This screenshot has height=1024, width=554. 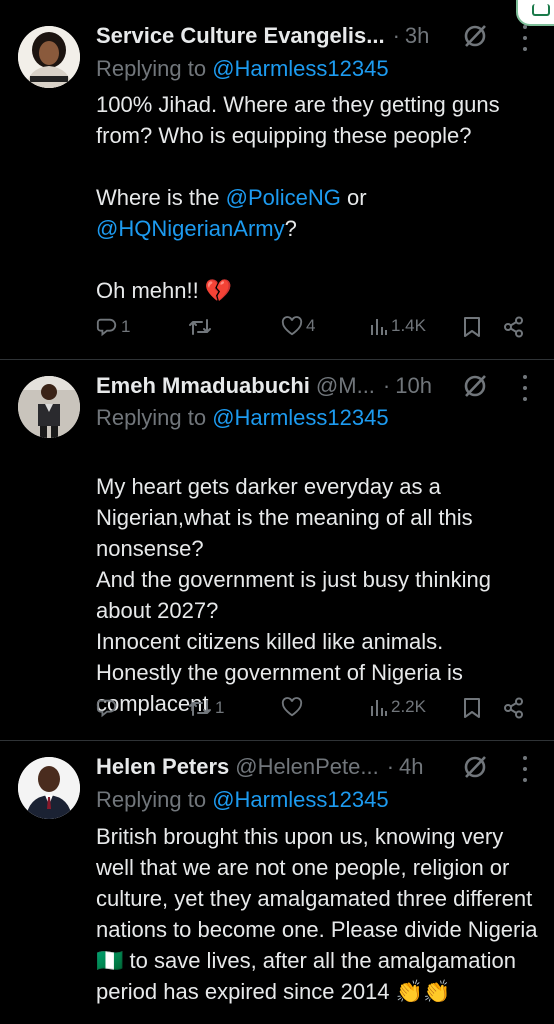 What do you see at coordinates (408, 706) in the screenshot?
I see `view-count: 2.2K` at bounding box center [408, 706].